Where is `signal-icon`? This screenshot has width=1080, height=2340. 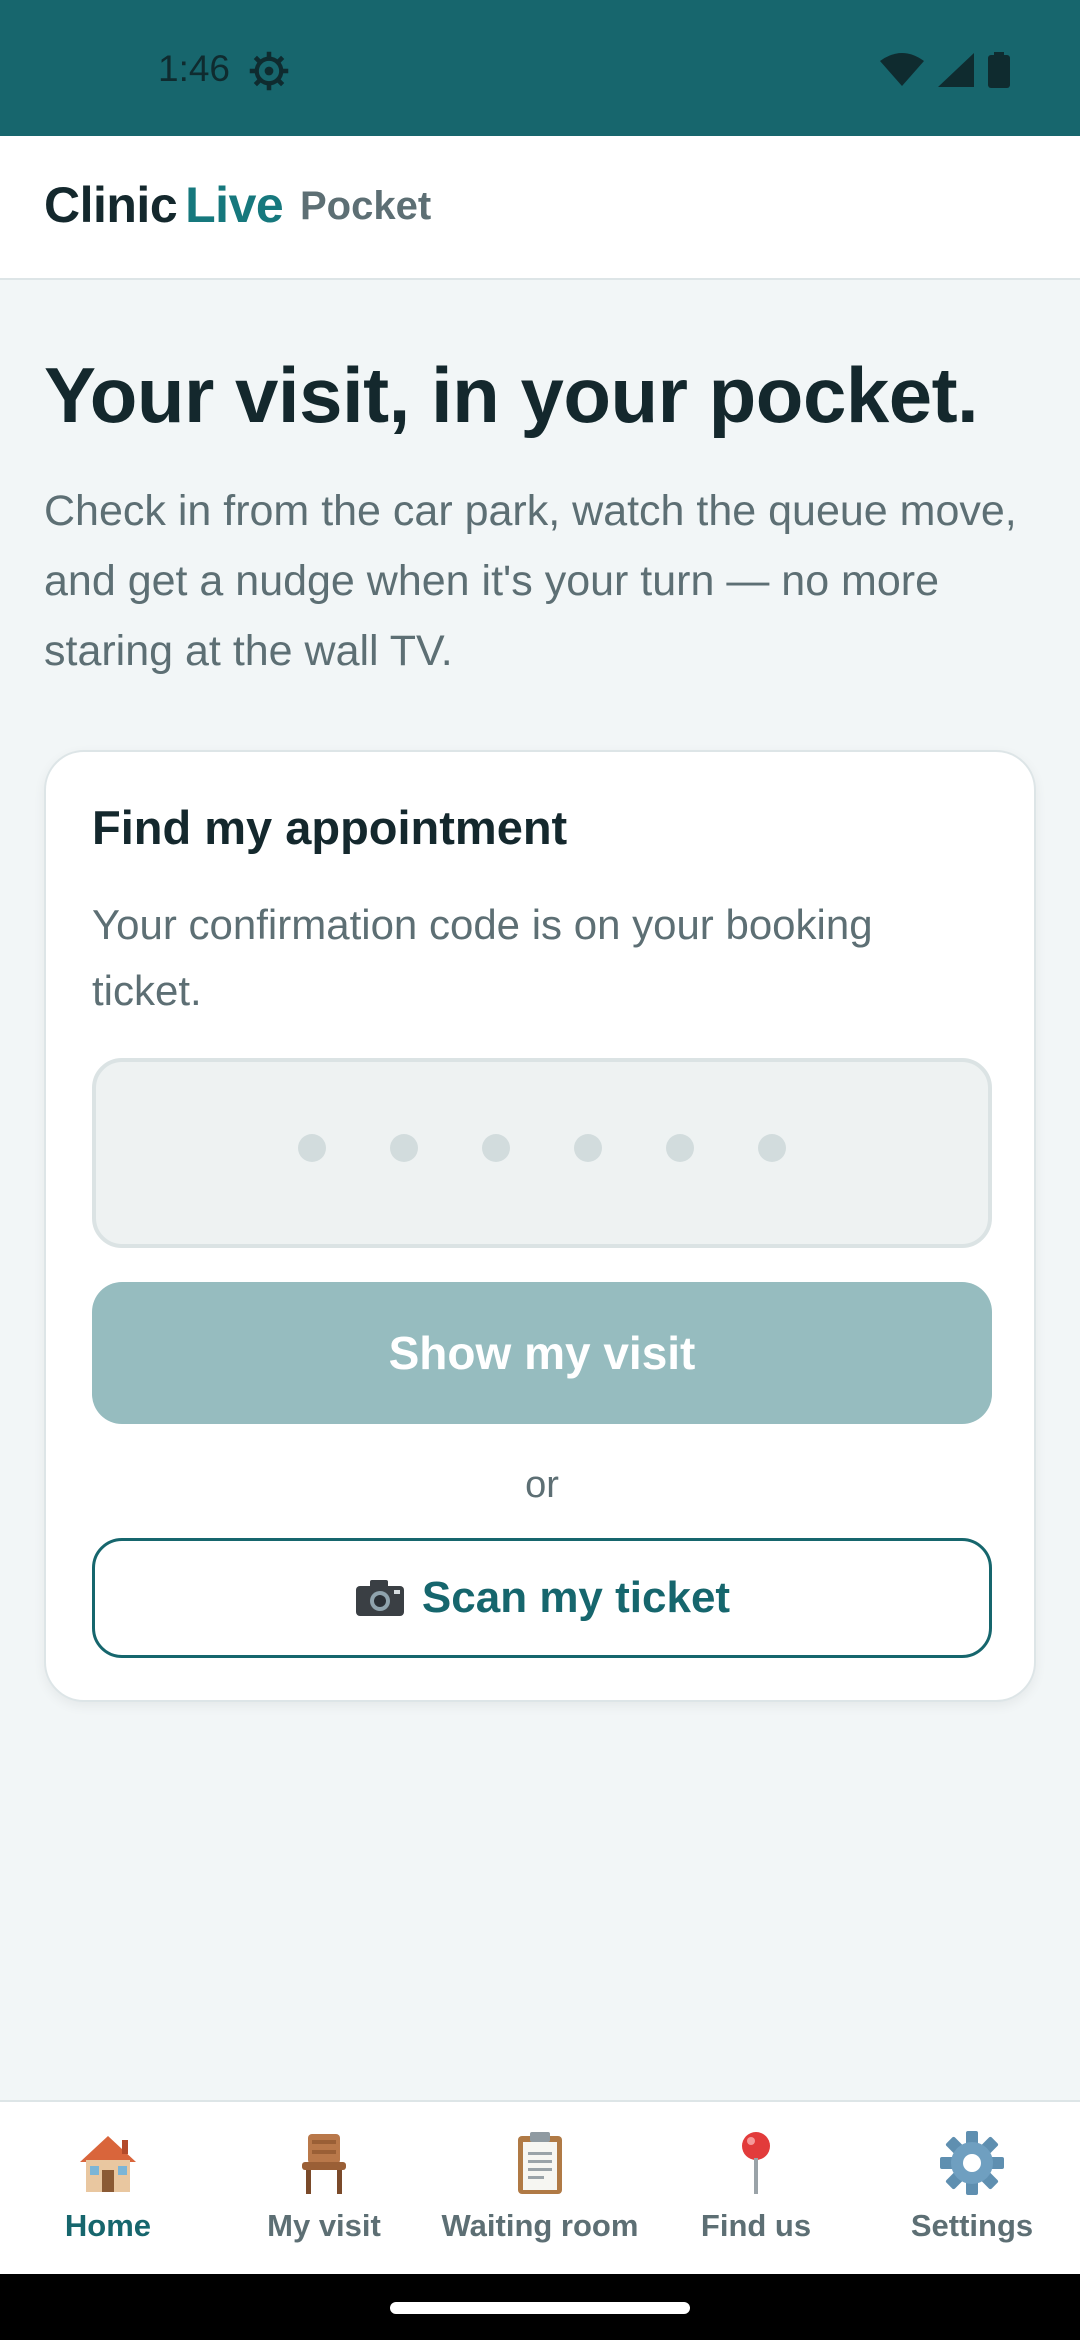
signal-icon is located at coordinates (956, 70).